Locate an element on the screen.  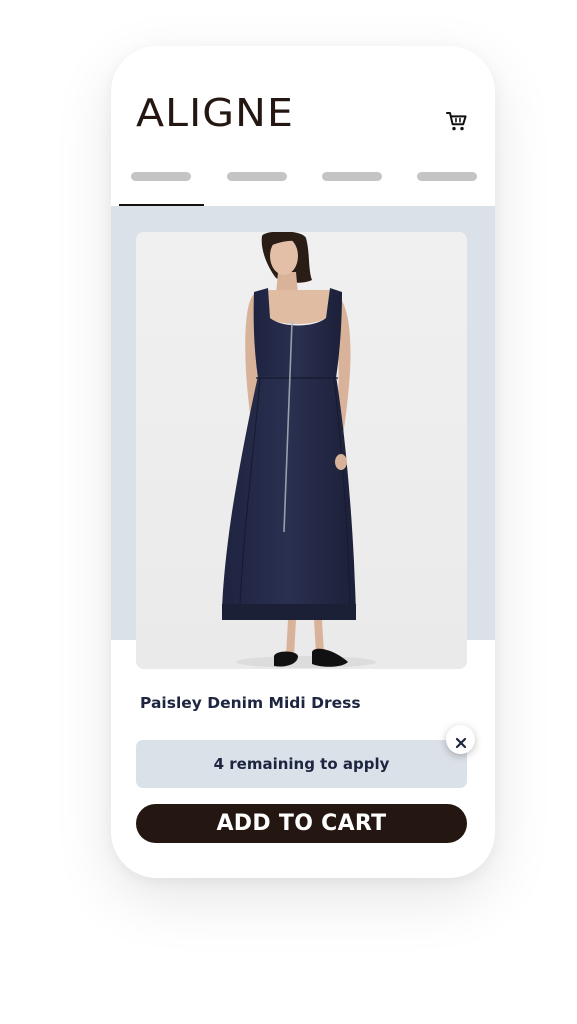
brand-logo: ALIGNE is located at coordinates (215, 113).